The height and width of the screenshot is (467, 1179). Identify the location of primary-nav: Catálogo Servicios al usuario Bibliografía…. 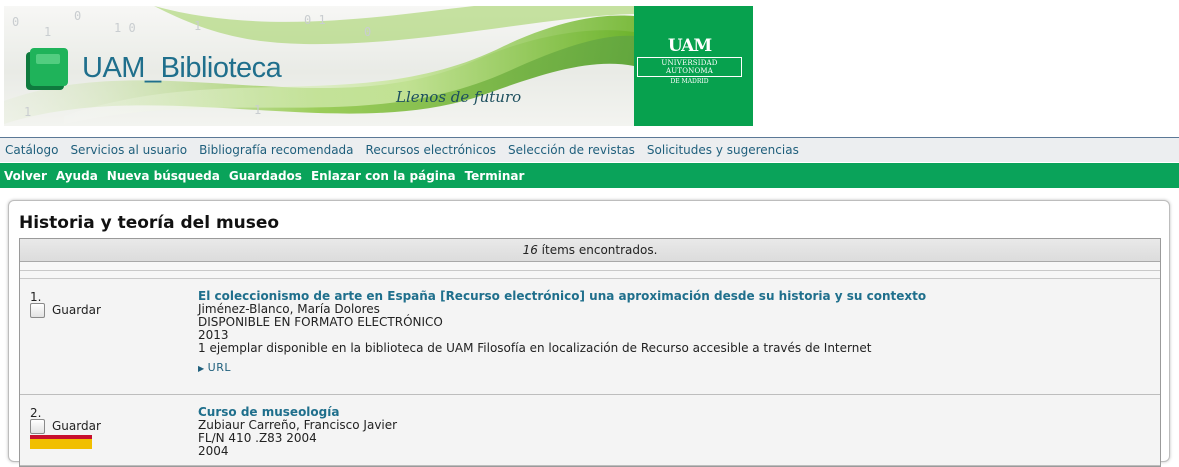
(589, 149).